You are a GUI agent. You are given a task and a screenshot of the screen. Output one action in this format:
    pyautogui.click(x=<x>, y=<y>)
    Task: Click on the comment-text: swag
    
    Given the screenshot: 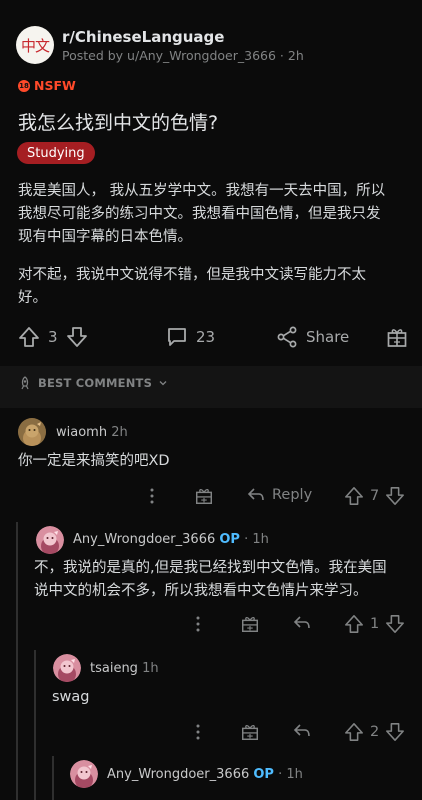 What is the action you would take?
    pyautogui.click(x=71, y=697)
    